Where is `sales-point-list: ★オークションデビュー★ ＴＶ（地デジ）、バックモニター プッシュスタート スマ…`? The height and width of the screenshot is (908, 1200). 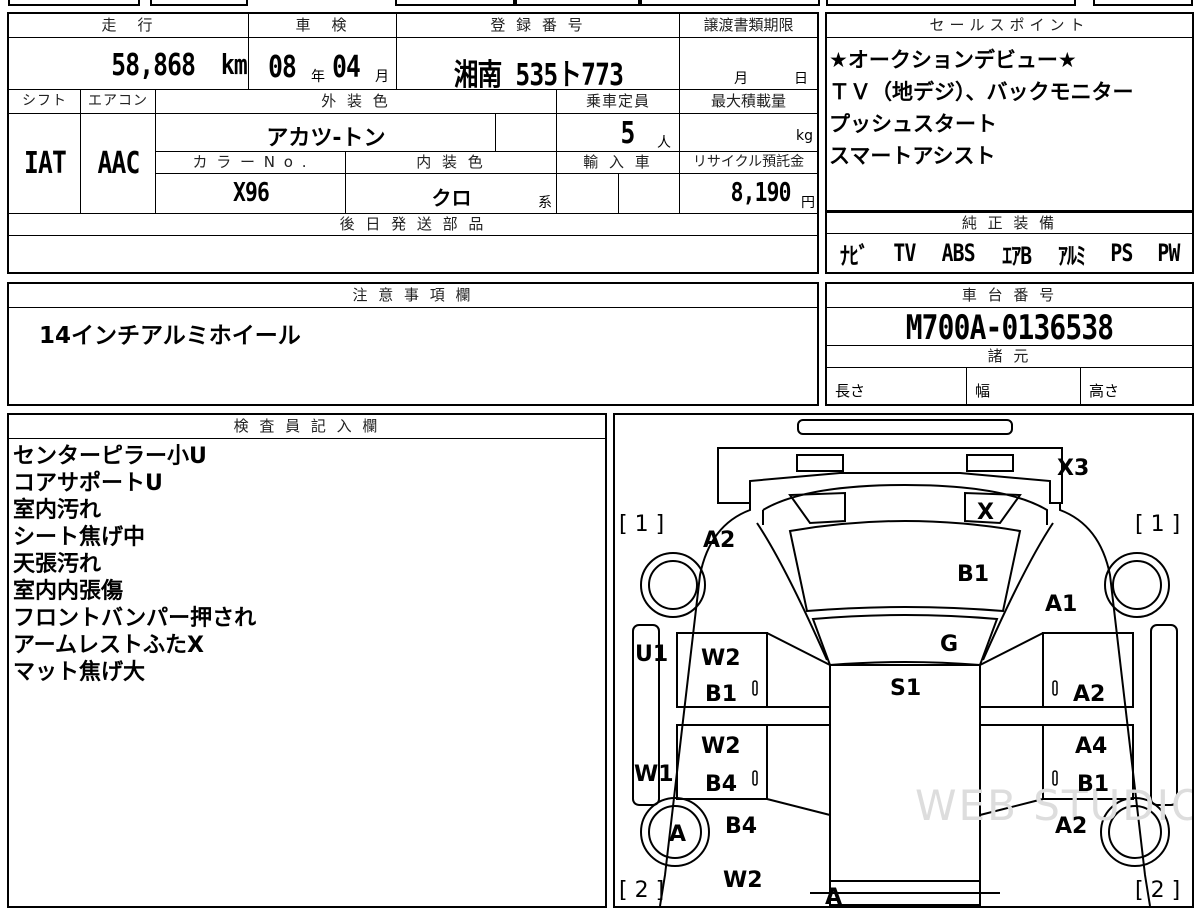 sales-point-list: ★オークションデビュー★ ＴＶ（地デジ）、バックモニター プッシュスタート スマ… is located at coordinates (981, 108).